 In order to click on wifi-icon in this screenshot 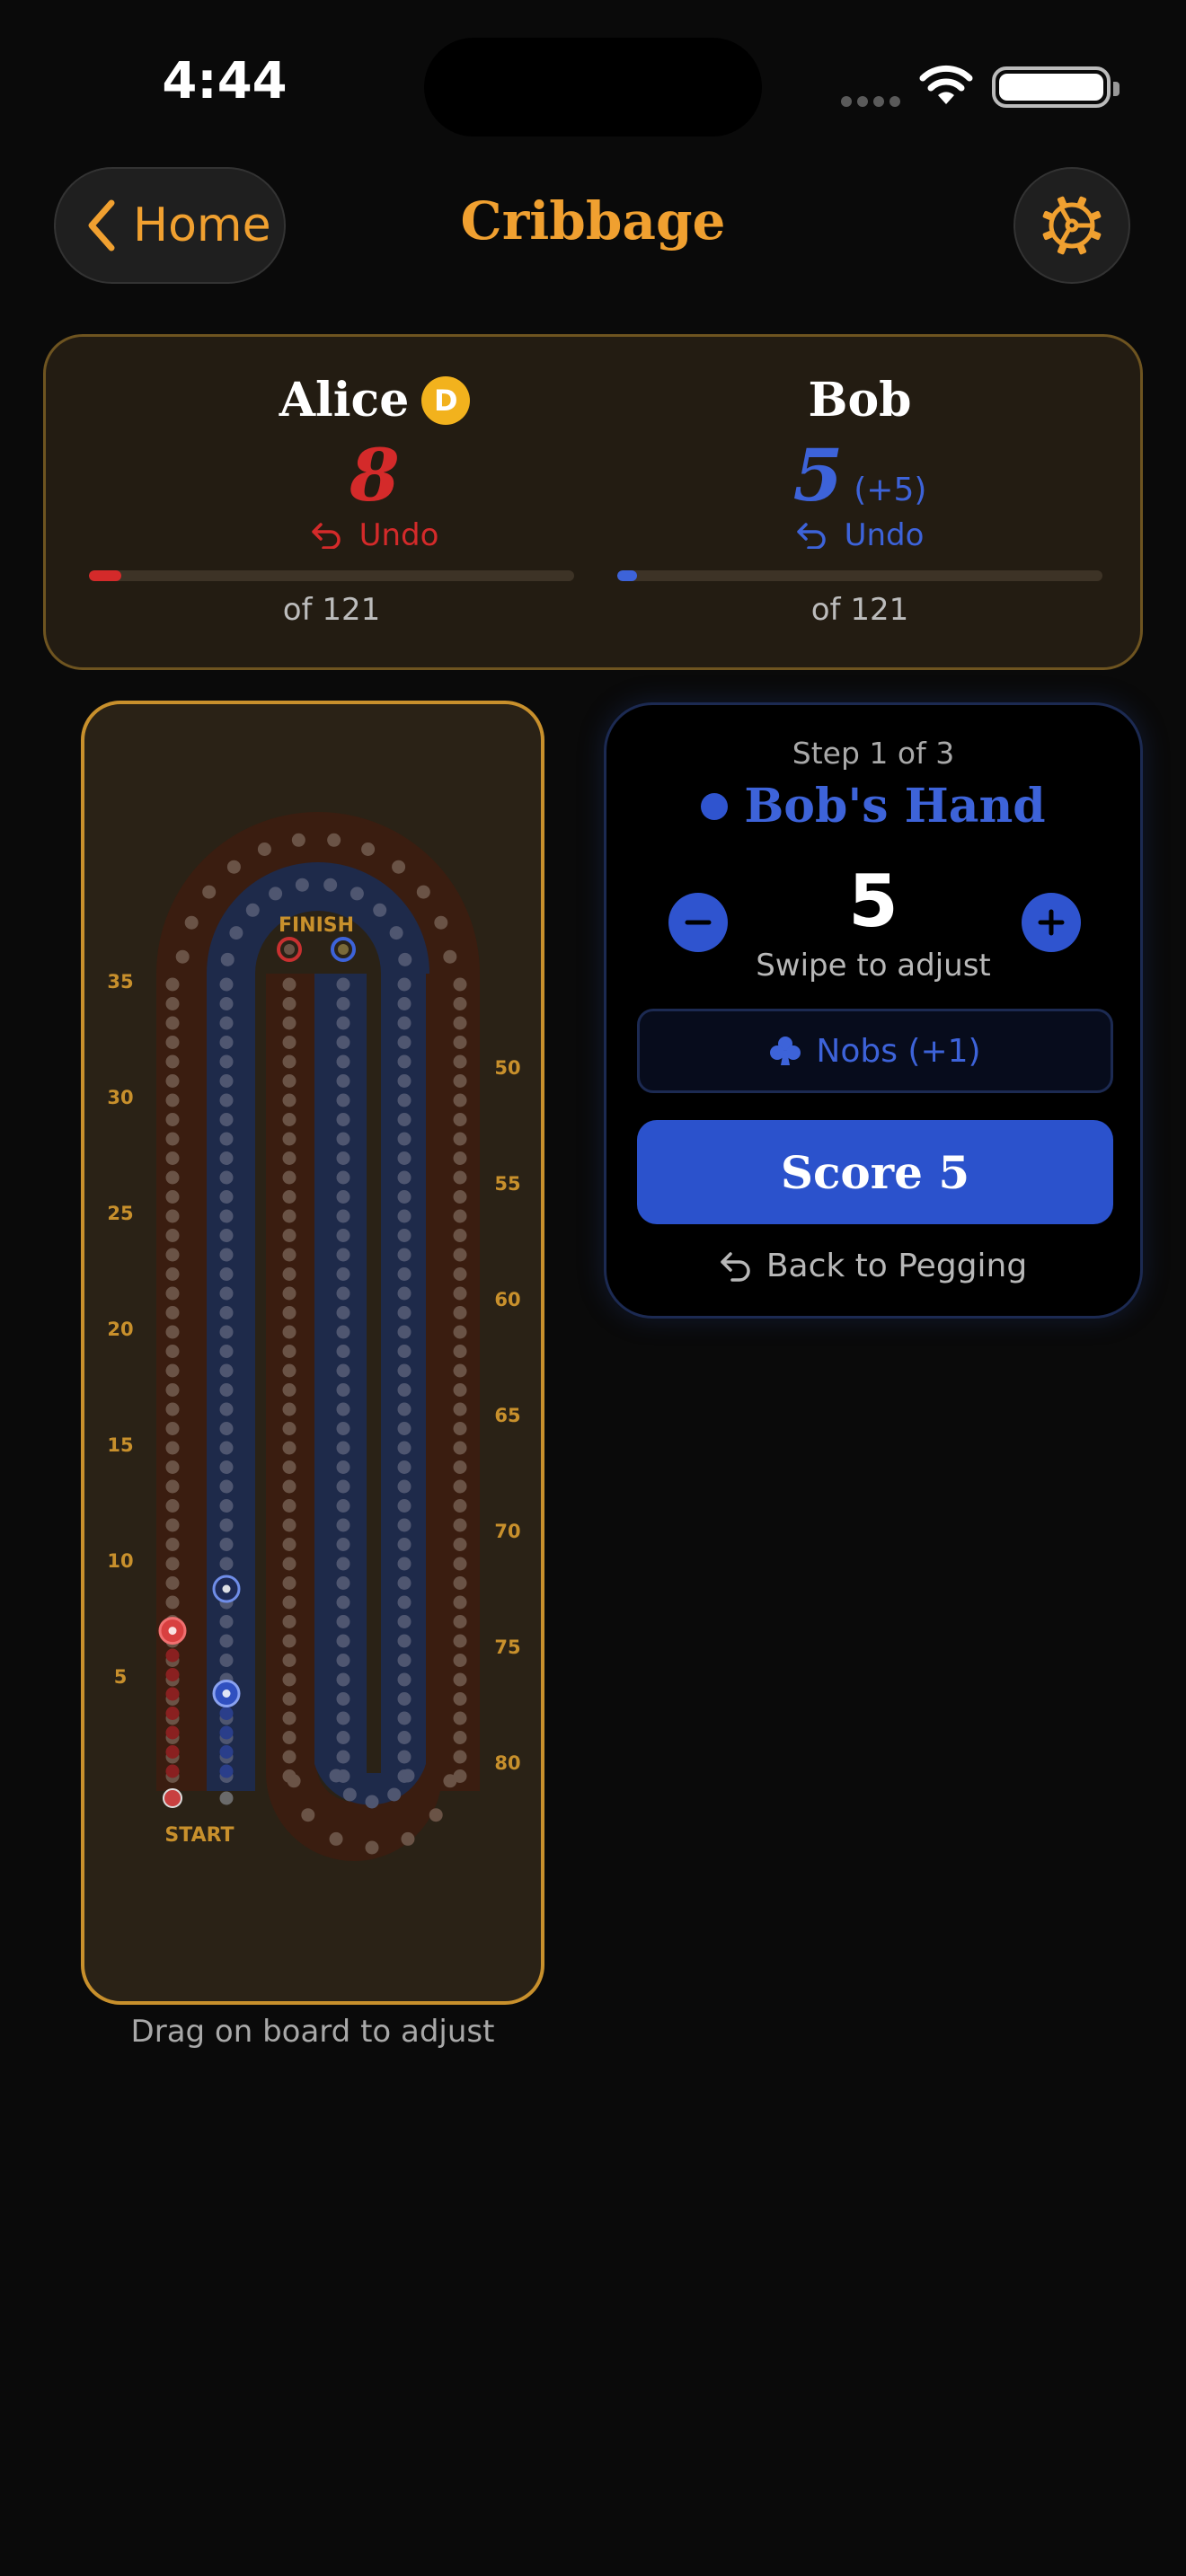, I will do `click(946, 86)`.